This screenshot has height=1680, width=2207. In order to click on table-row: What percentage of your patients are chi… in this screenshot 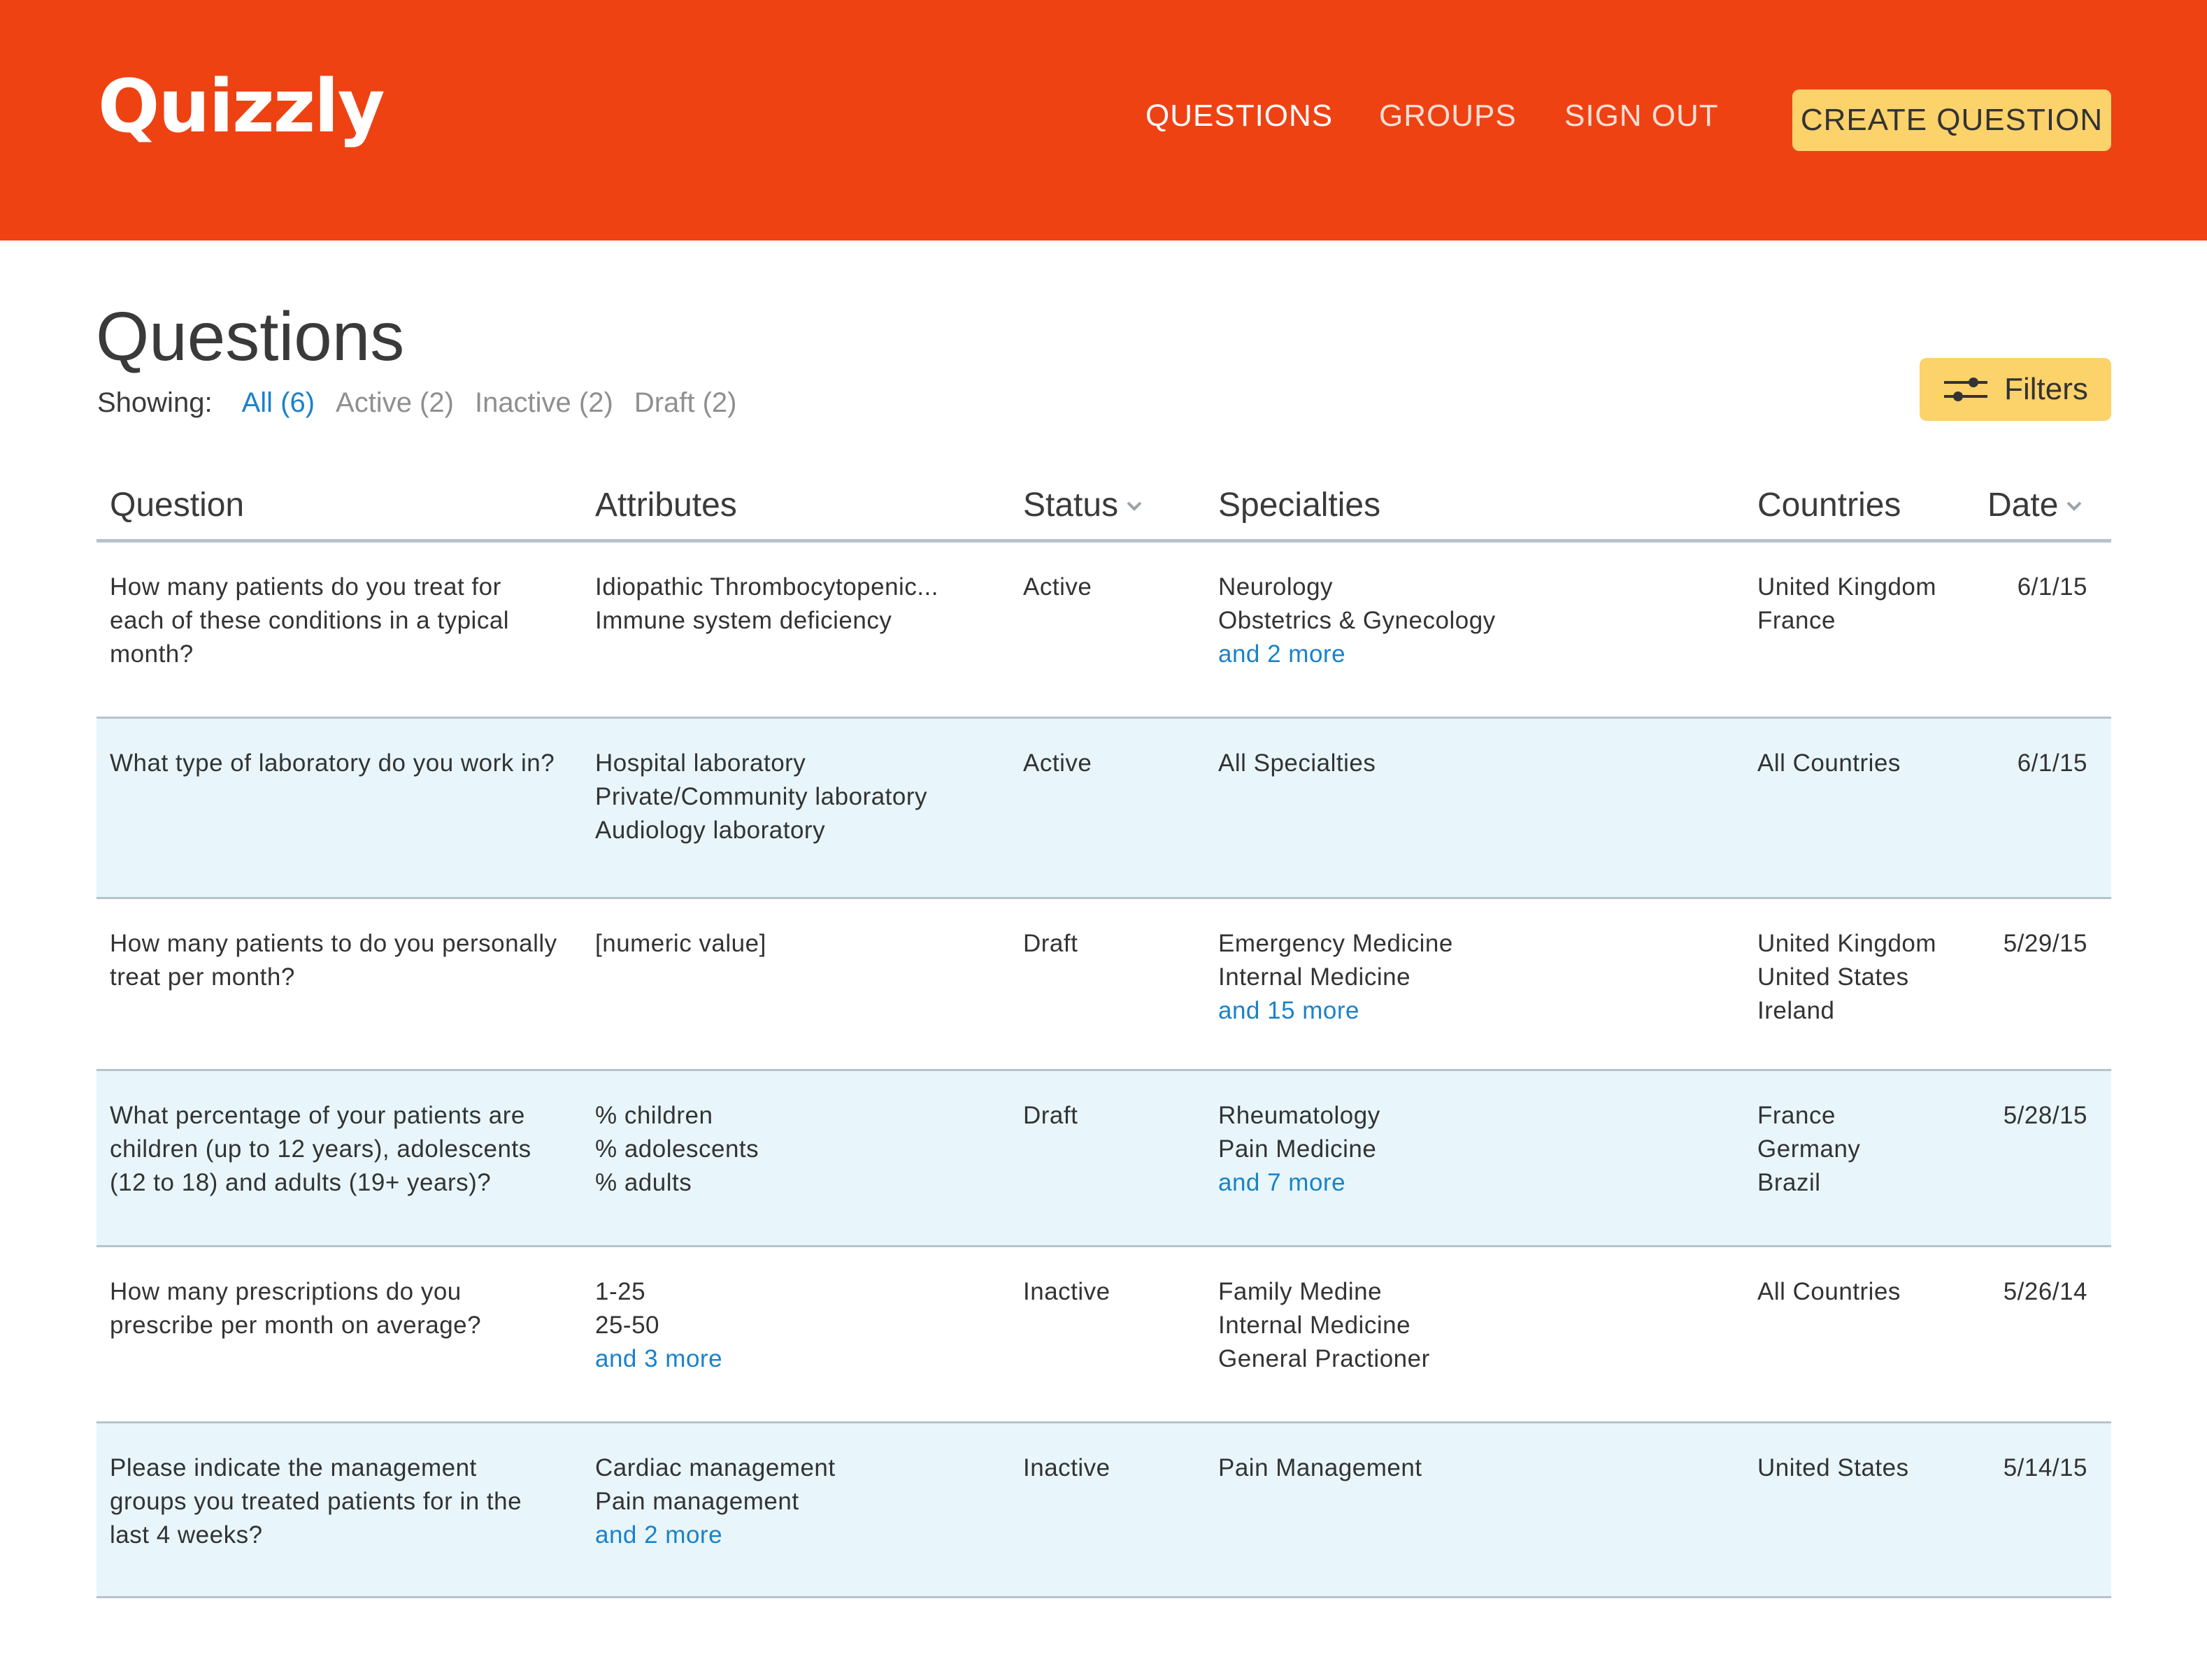, I will do `click(1104, 1159)`.